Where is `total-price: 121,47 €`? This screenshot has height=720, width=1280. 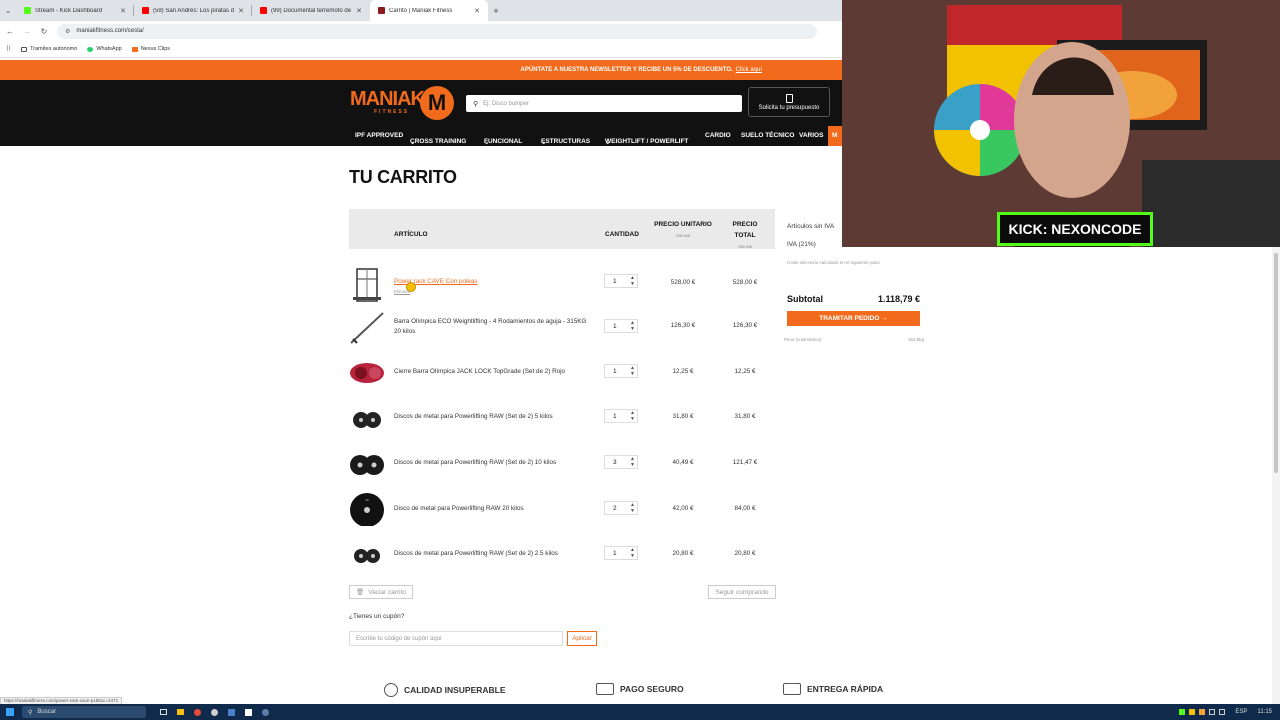
total-price: 121,47 € is located at coordinates (745, 462).